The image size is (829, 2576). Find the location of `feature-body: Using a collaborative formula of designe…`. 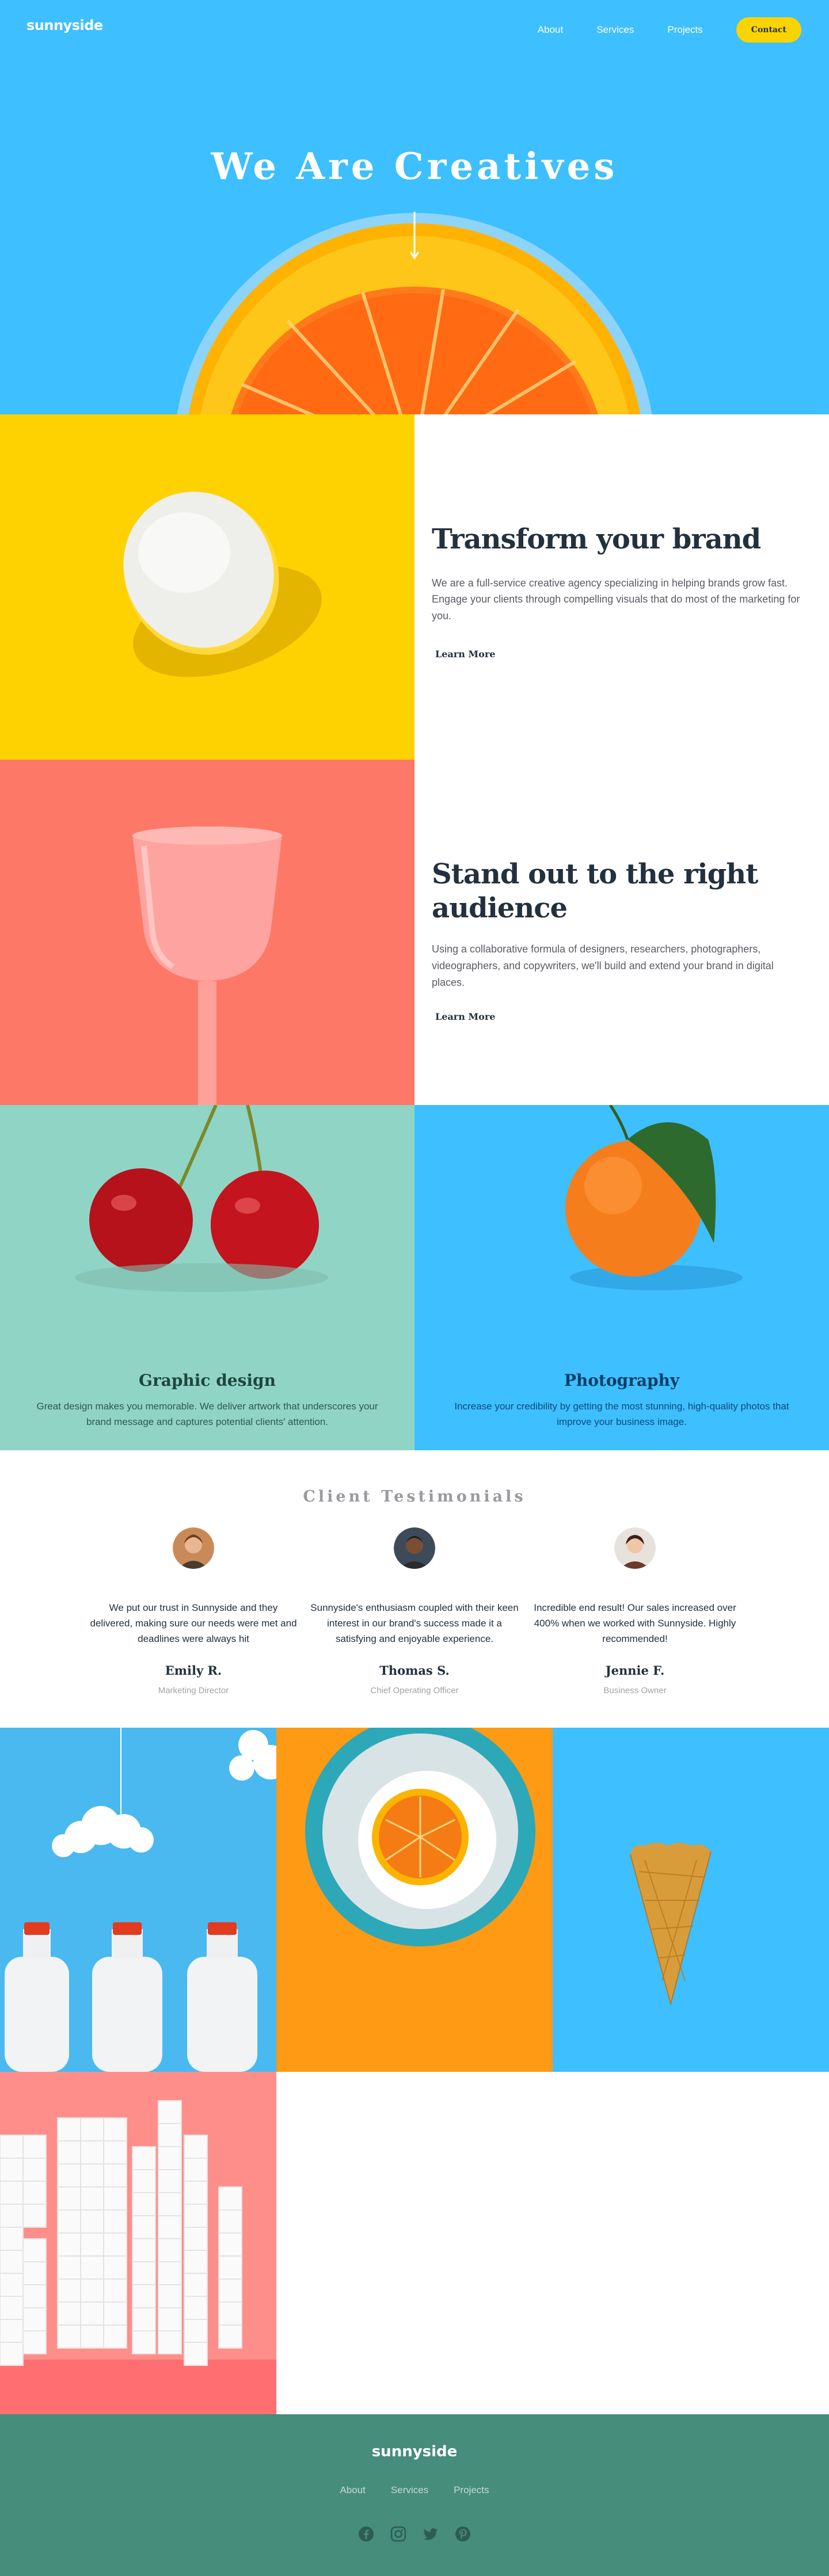

feature-body: Using a collaborative formula of designe… is located at coordinates (603, 965).